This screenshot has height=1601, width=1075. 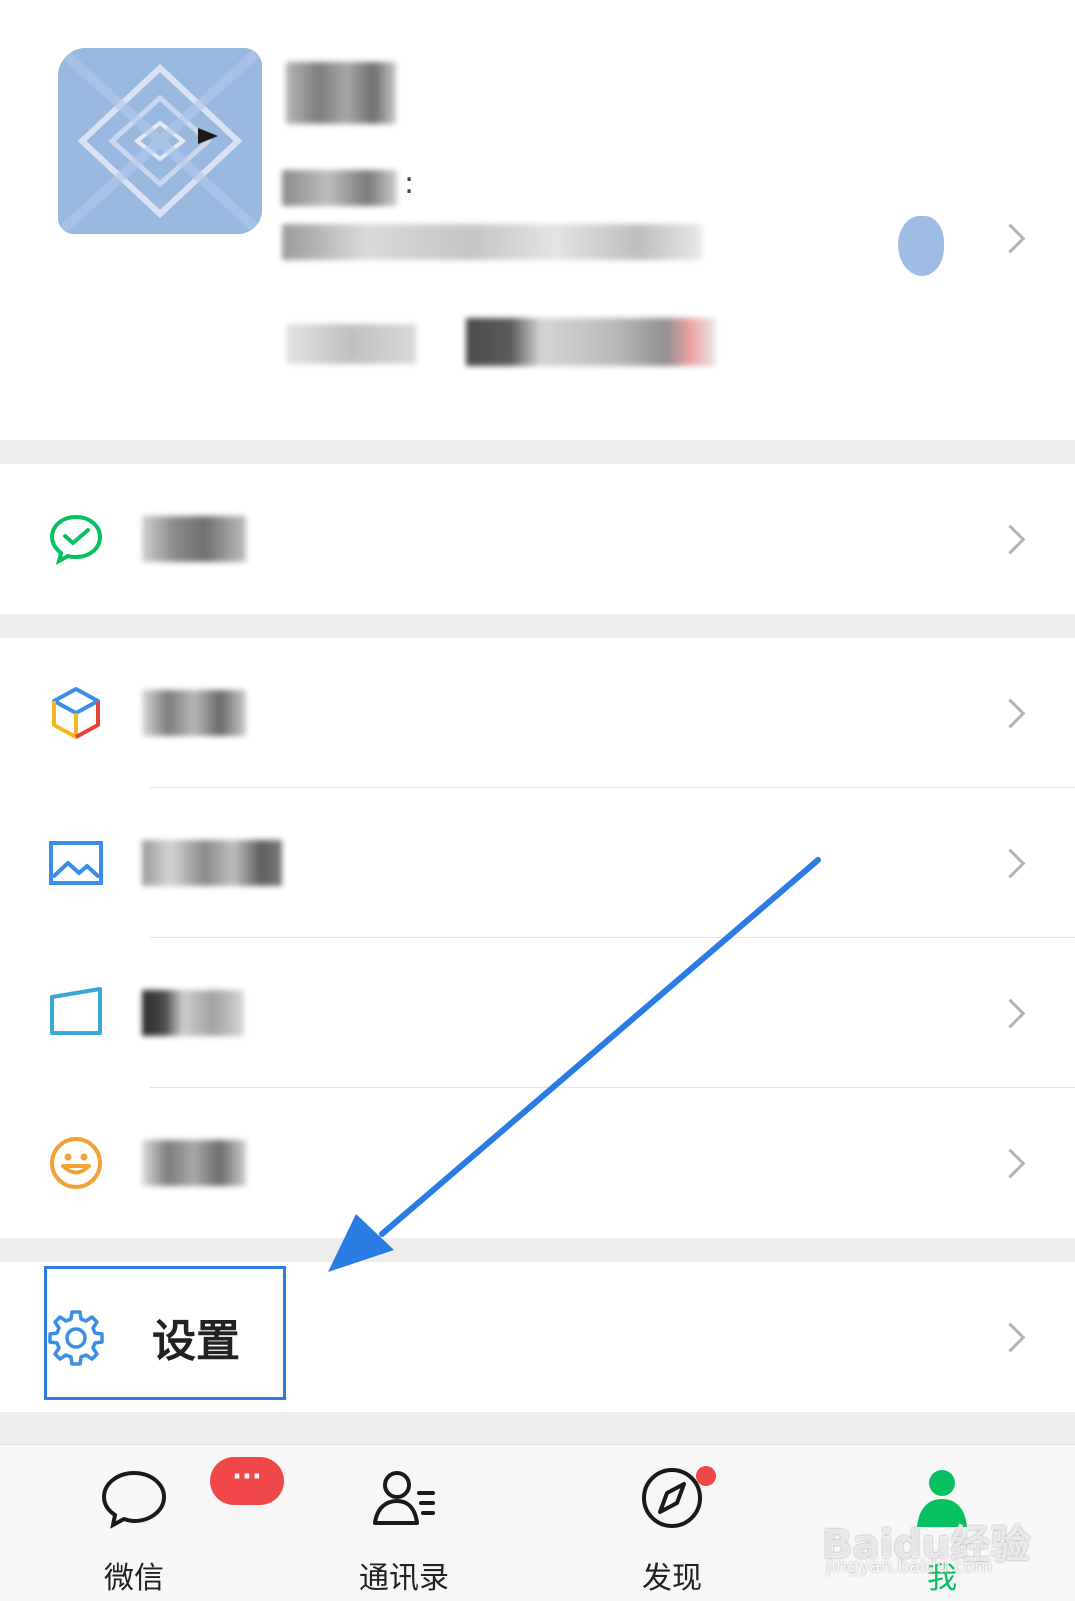 I want to click on tab-discover: 发现, so click(x=672, y=1523).